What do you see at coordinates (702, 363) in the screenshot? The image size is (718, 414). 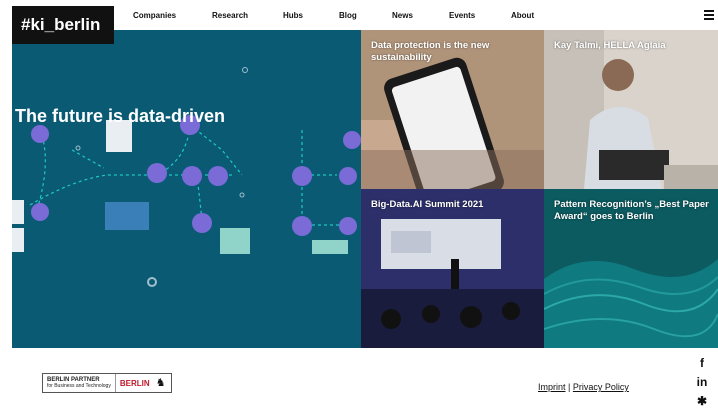 I see `facebook-icon: f` at bounding box center [702, 363].